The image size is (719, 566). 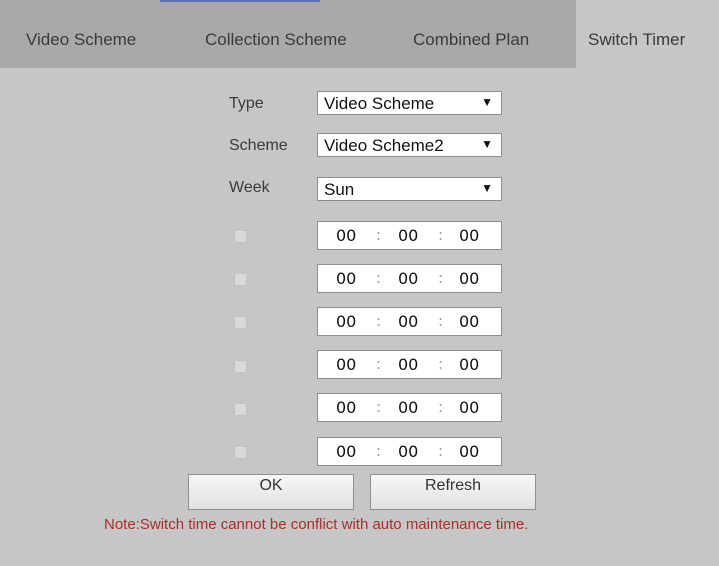 I want to click on week-label: Week, so click(x=249, y=187).